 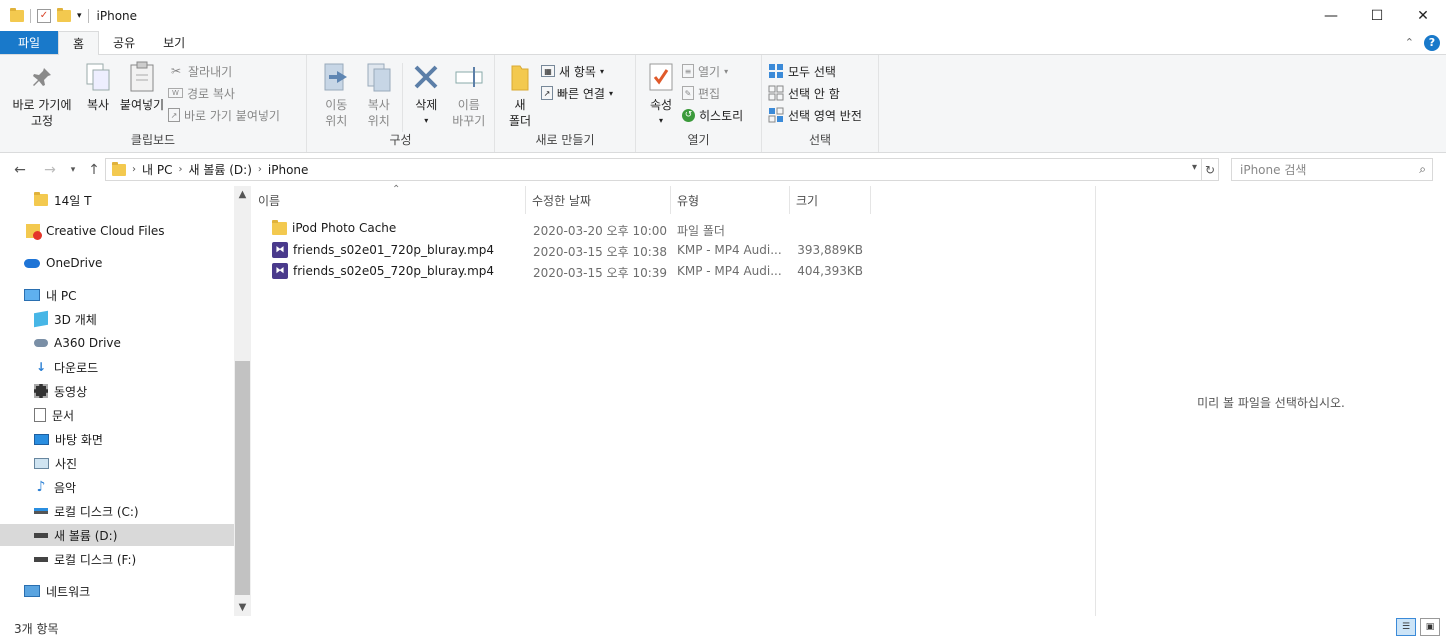 I want to click on delete-icon, so click(x=426, y=77).